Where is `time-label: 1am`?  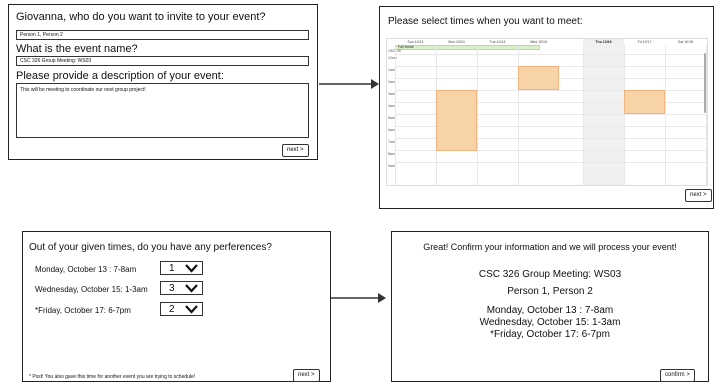
time-label: 1am is located at coordinates (391, 70).